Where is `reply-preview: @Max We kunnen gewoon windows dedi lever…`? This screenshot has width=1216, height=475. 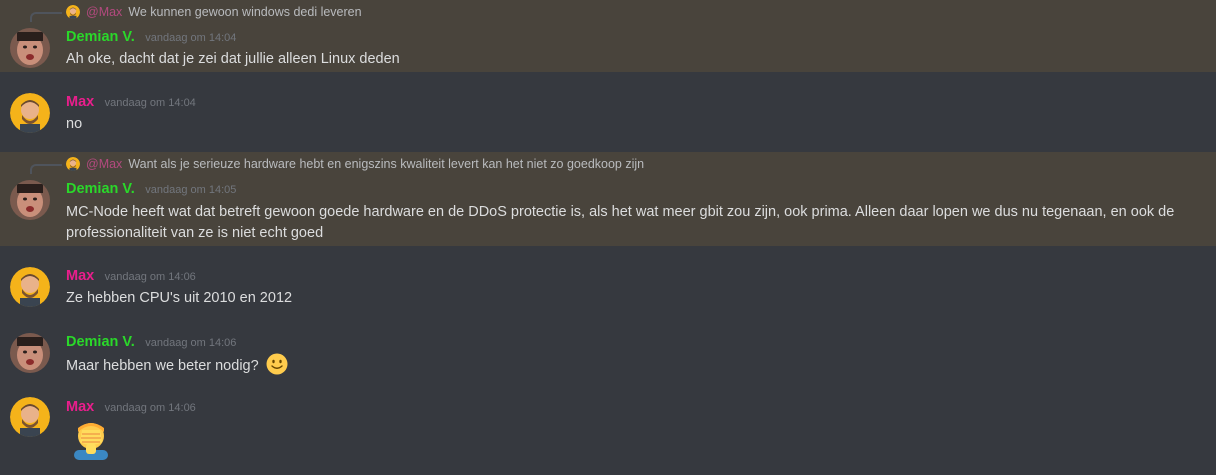
reply-preview: @Max We kunnen gewoon windows dedi lever… is located at coordinates (214, 12).